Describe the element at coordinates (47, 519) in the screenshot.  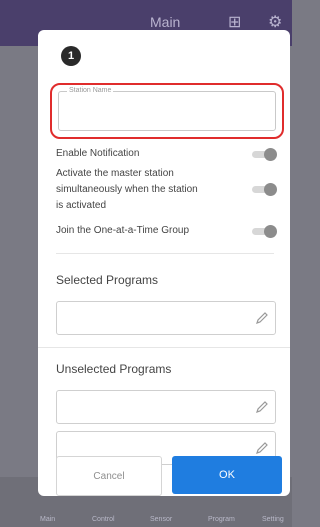
I see `nav-item-main: Main` at that location.